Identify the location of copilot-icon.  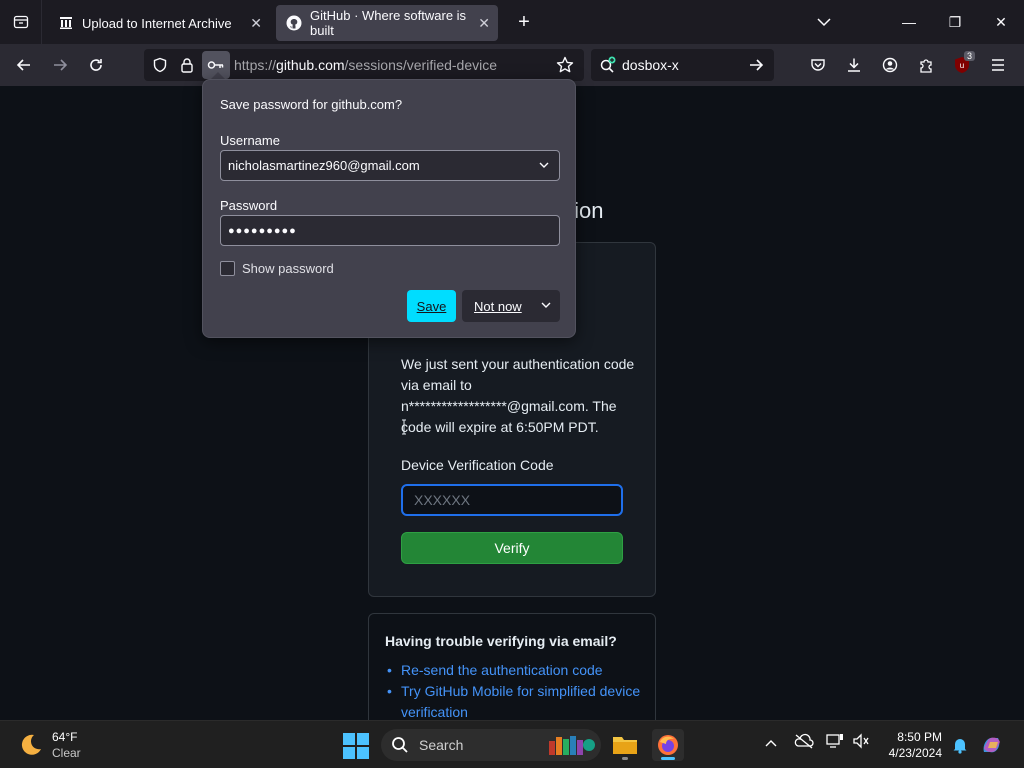
(991, 745).